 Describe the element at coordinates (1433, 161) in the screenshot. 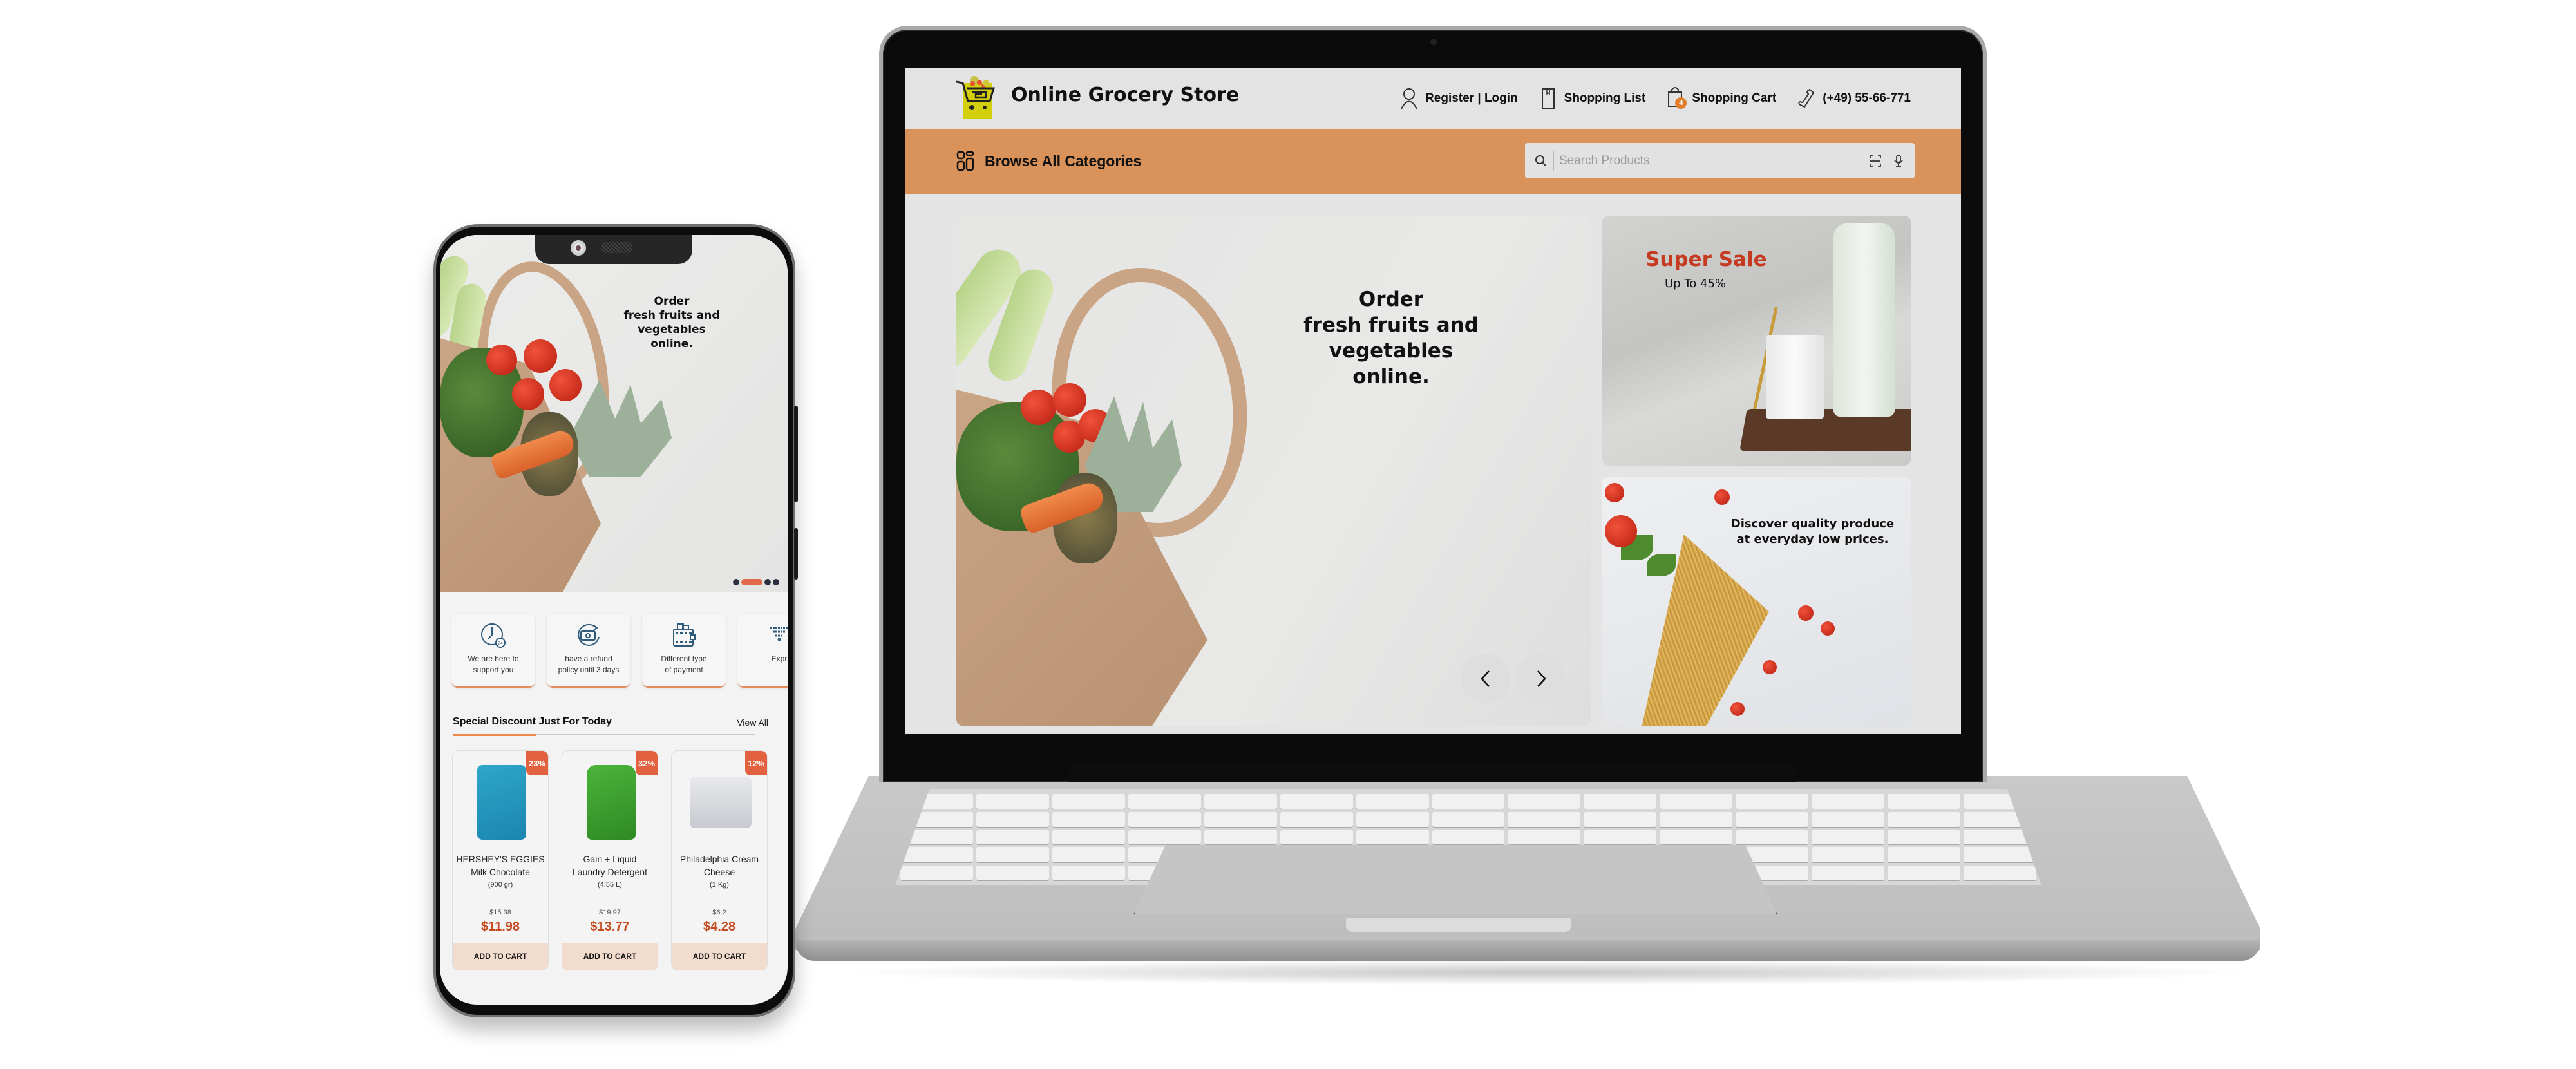

I see `category-bar: Browse All Categories` at that location.